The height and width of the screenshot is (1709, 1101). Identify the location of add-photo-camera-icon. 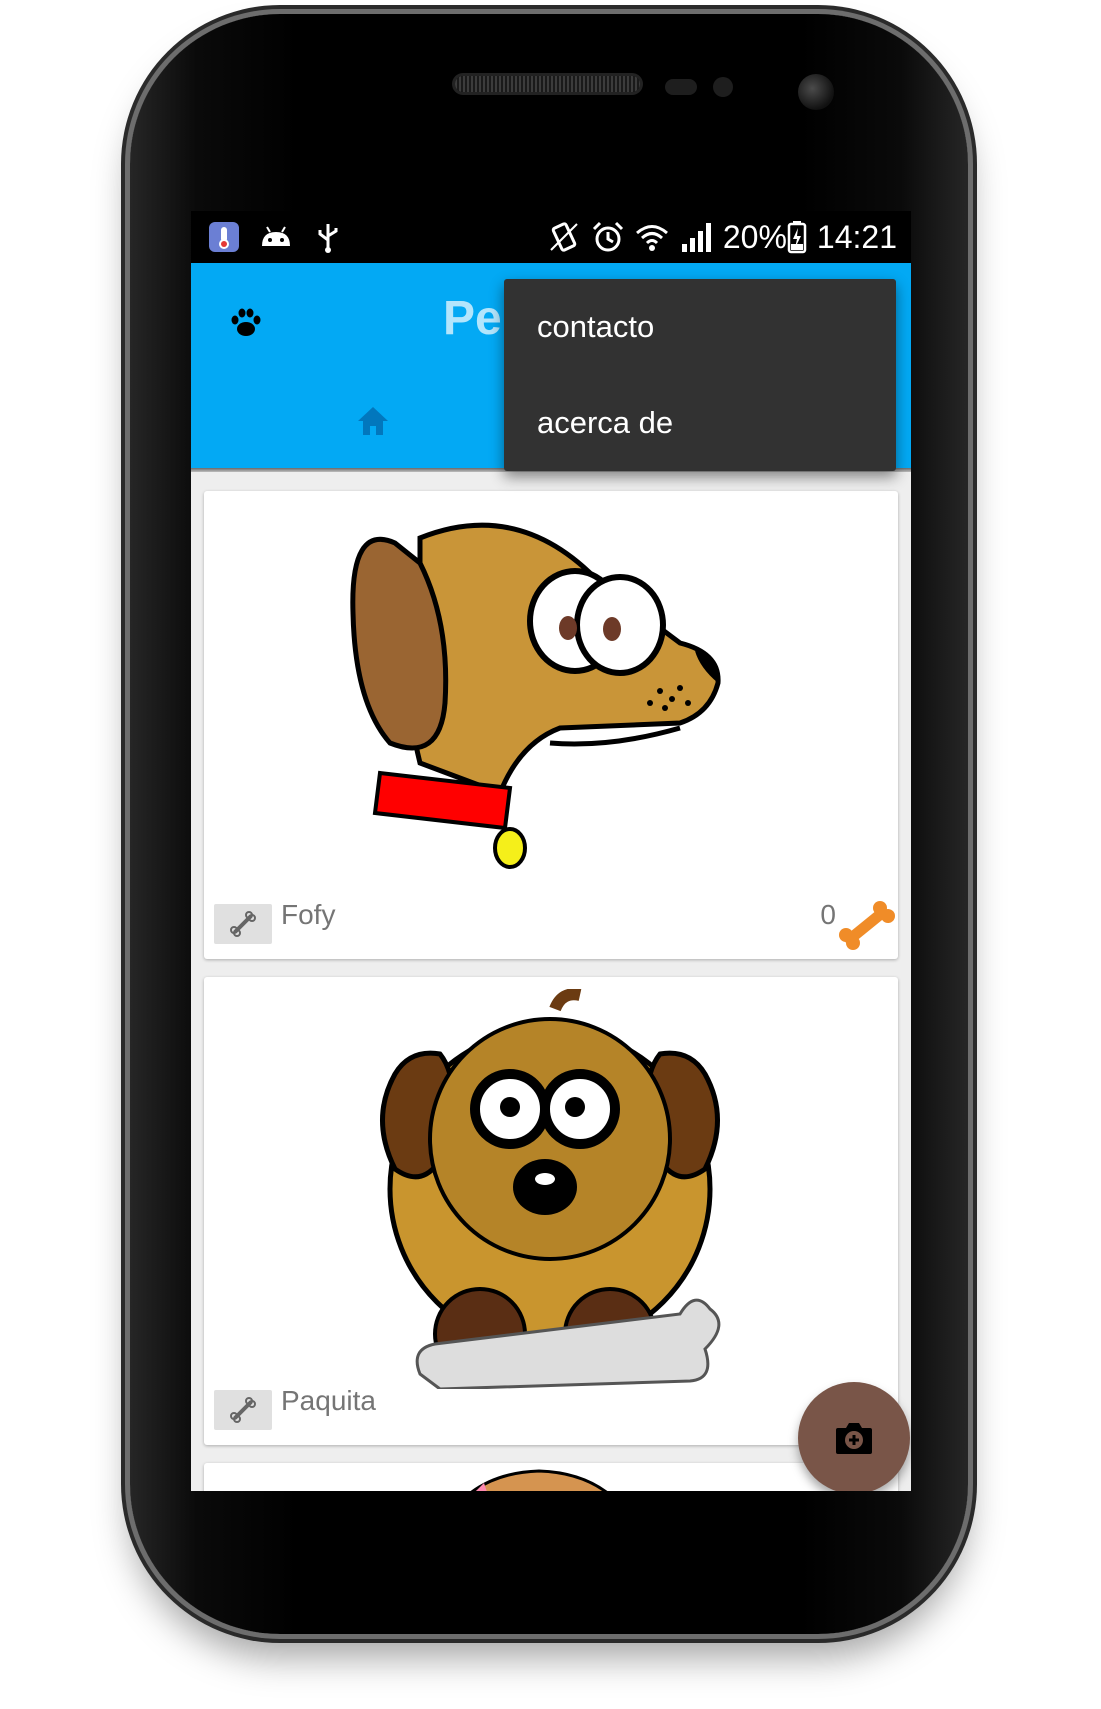
(854, 1438).